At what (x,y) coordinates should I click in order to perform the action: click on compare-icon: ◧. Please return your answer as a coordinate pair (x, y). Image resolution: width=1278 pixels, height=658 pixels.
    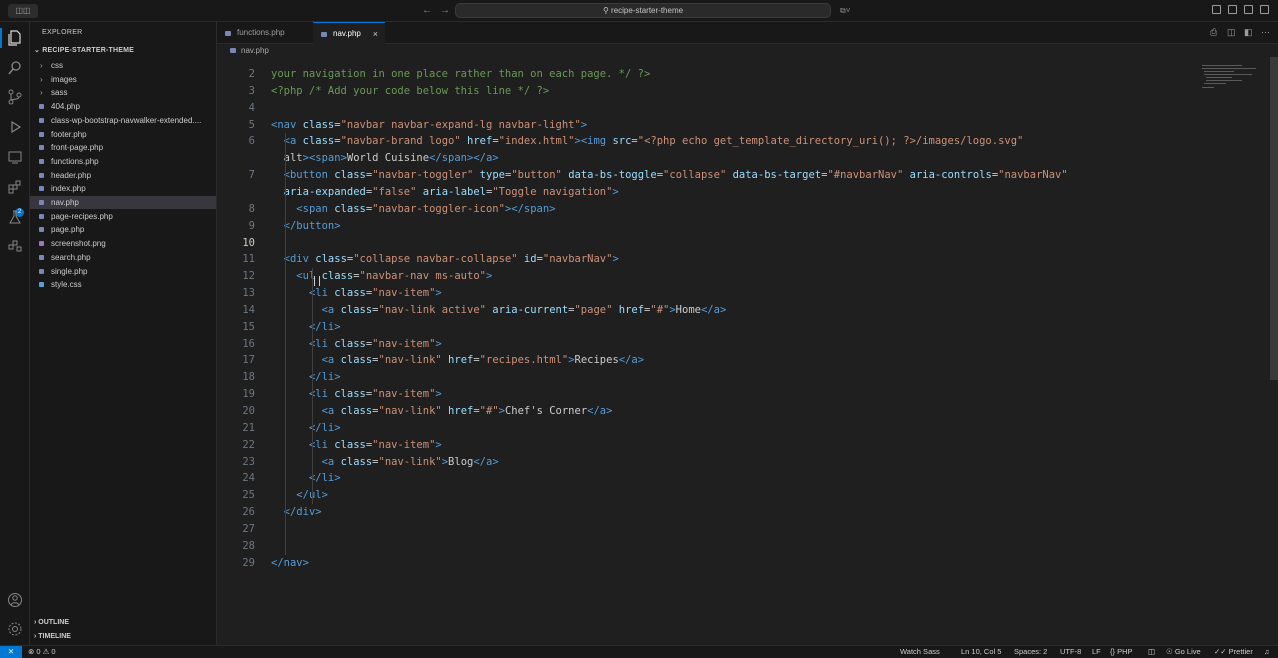
    Looking at the image, I should click on (1249, 32).